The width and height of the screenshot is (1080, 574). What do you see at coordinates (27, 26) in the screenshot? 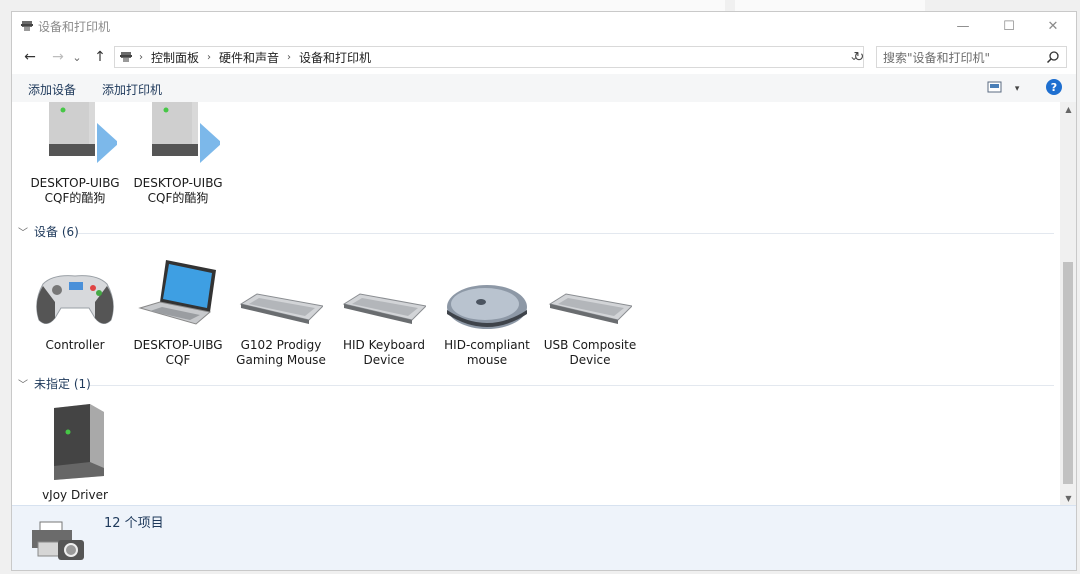
I see `devices-printers-app-icon` at bounding box center [27, 26].